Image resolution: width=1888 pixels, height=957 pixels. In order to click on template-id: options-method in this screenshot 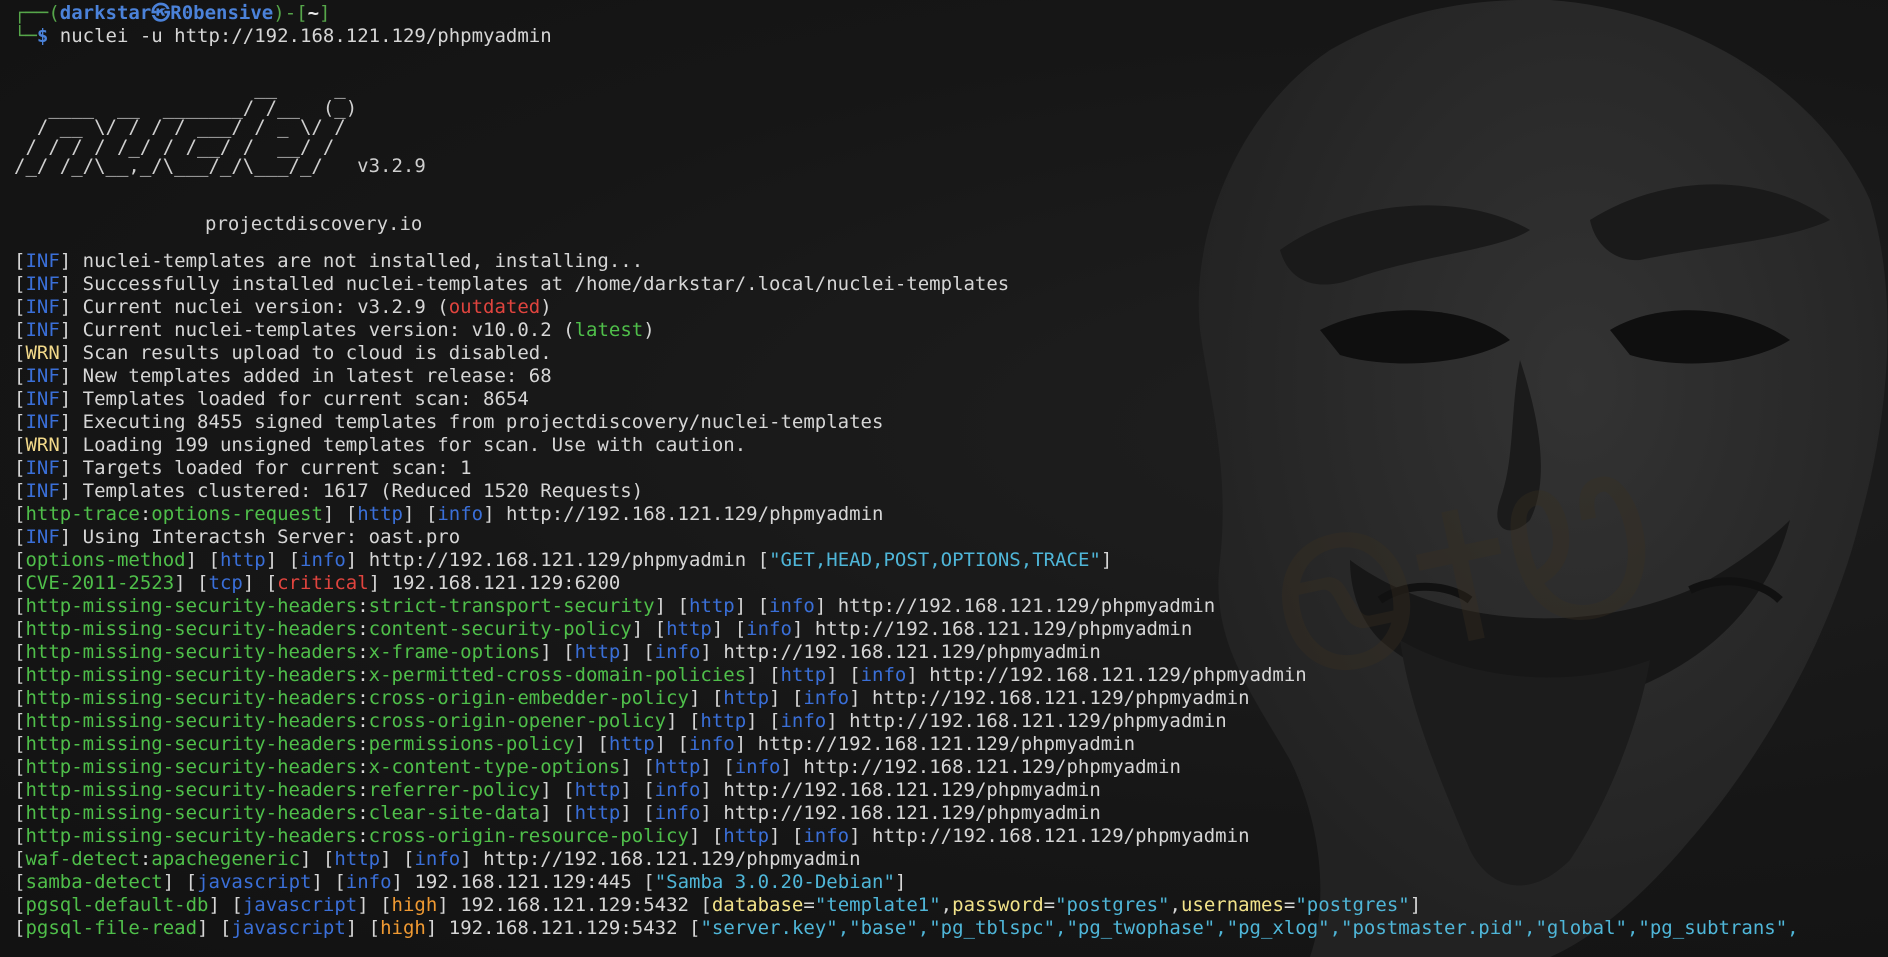, I will do `click(105, 560)`.